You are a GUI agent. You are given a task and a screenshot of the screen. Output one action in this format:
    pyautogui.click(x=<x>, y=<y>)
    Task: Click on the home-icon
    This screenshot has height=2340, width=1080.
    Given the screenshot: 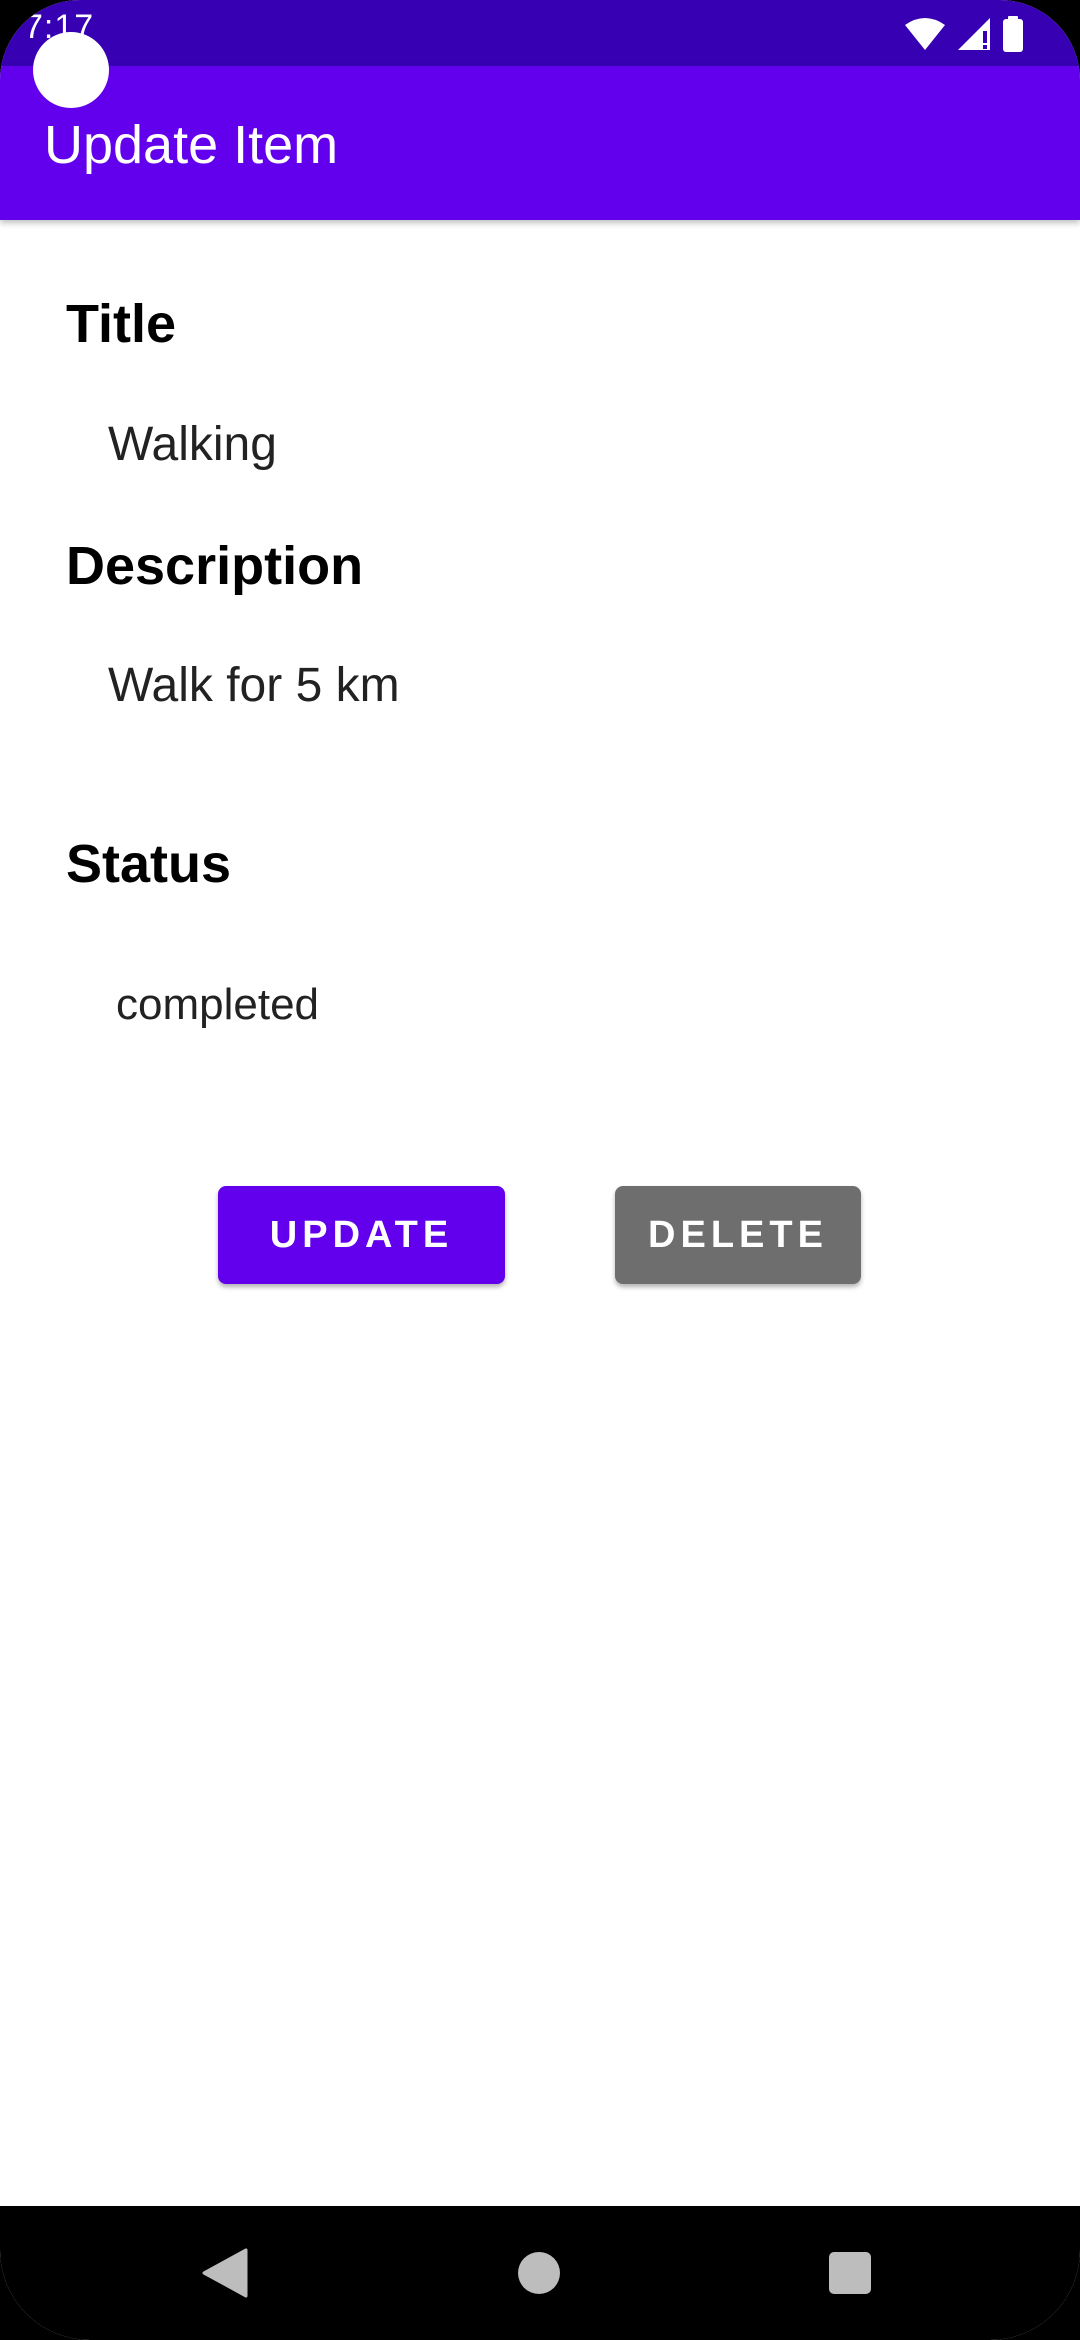 What is the action you would take?
    pyautogui.click(x=539, y=2273)
    